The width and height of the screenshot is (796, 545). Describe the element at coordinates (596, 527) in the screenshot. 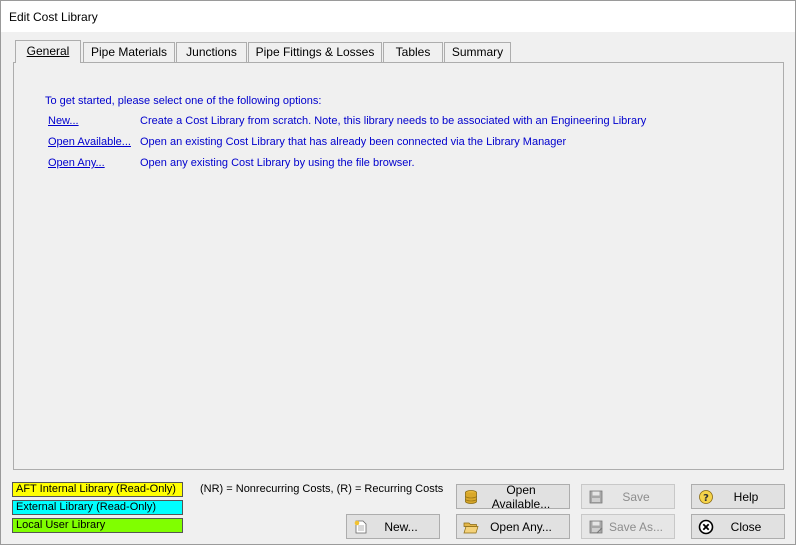

I see `save-as-icon` at that location.